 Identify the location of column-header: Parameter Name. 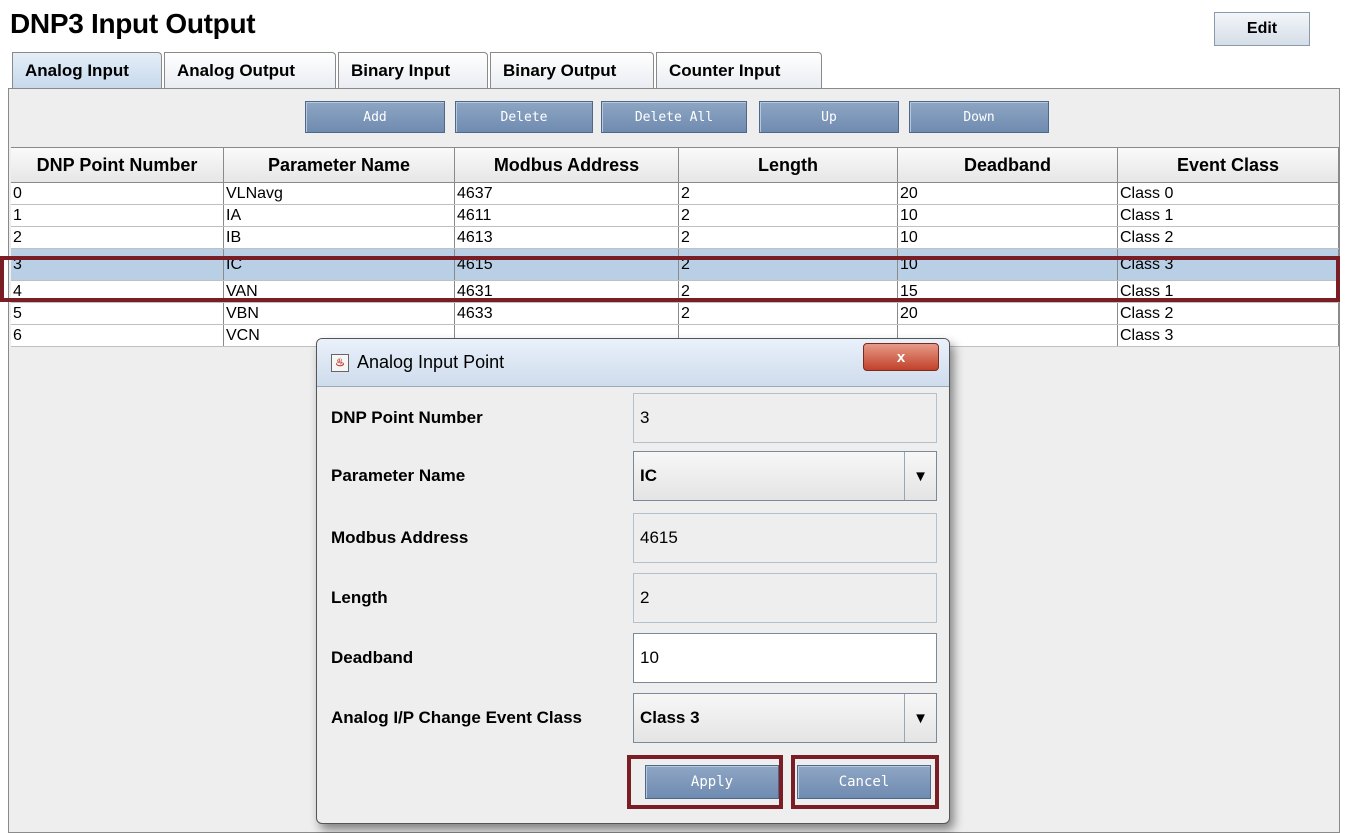
(339, 165).